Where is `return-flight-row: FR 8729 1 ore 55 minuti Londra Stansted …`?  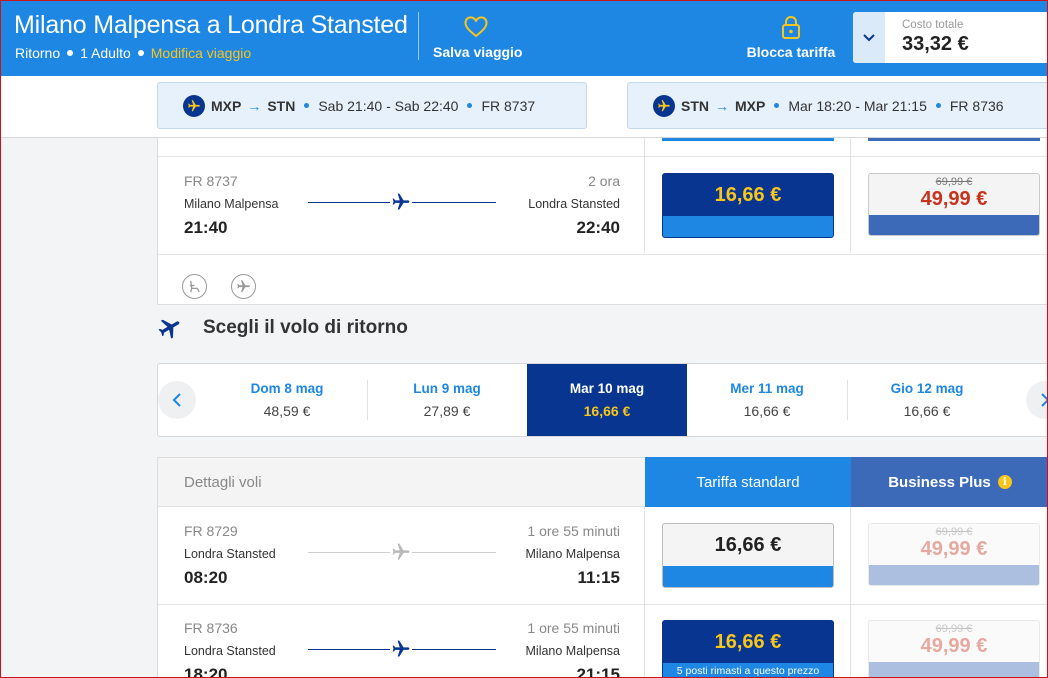 return-flight-row: FR 8729 1 ore 55 minuti Londra Stansted … is located at coordinates (402, 555).